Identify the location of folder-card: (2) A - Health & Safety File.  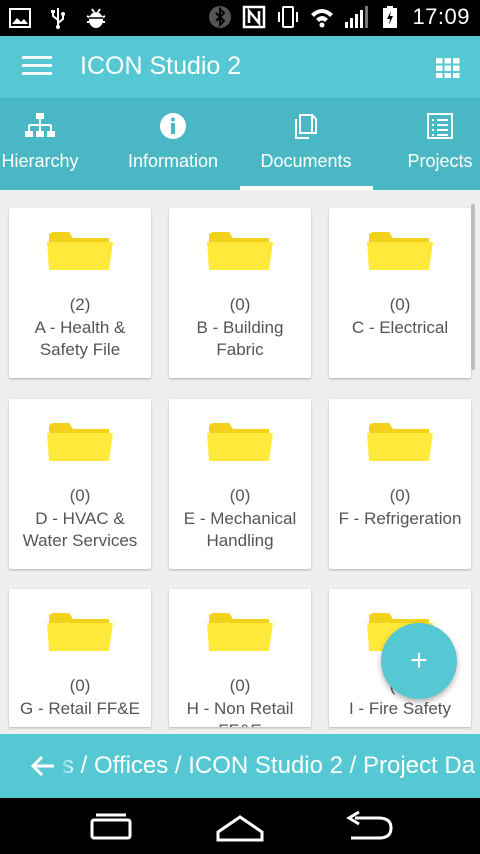
(80, 293).